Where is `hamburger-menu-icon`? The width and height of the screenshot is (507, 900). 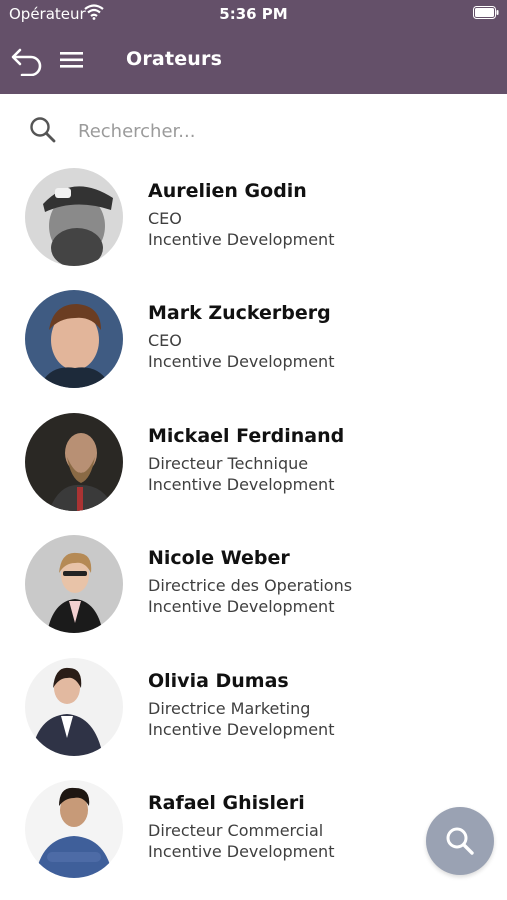 hamburger-menu-icon is located at coordinates (72, 60).